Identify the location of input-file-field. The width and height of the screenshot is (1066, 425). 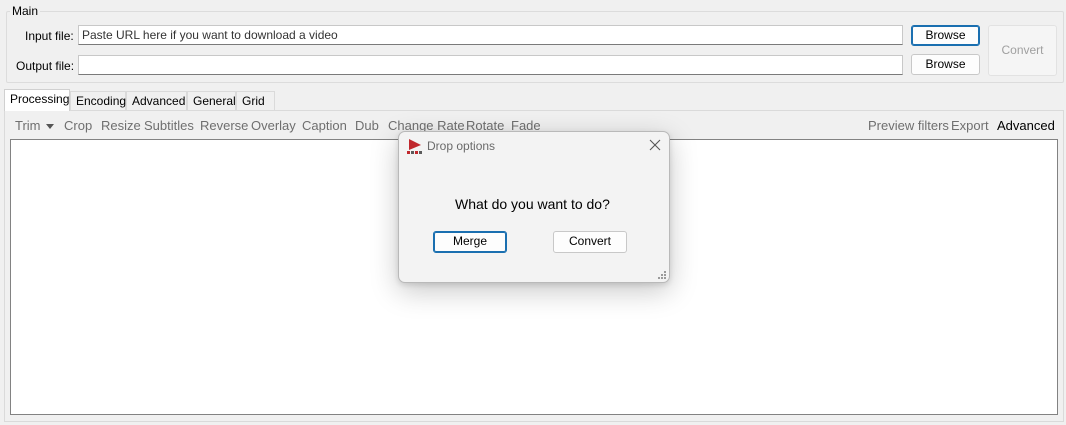
(490, 35).